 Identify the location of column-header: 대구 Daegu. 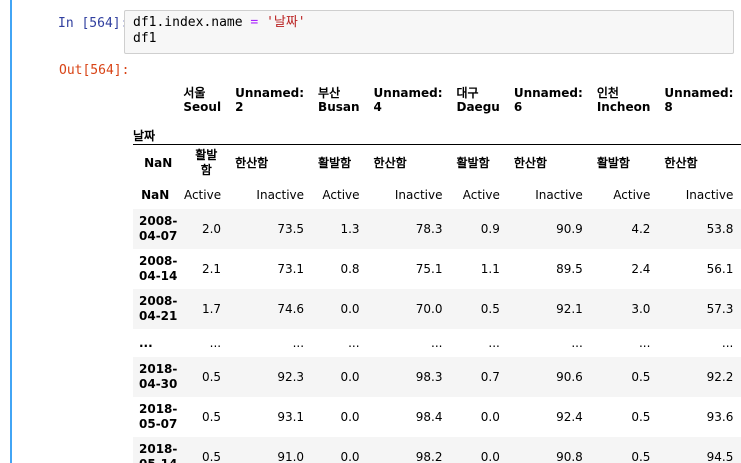
(479, 89).